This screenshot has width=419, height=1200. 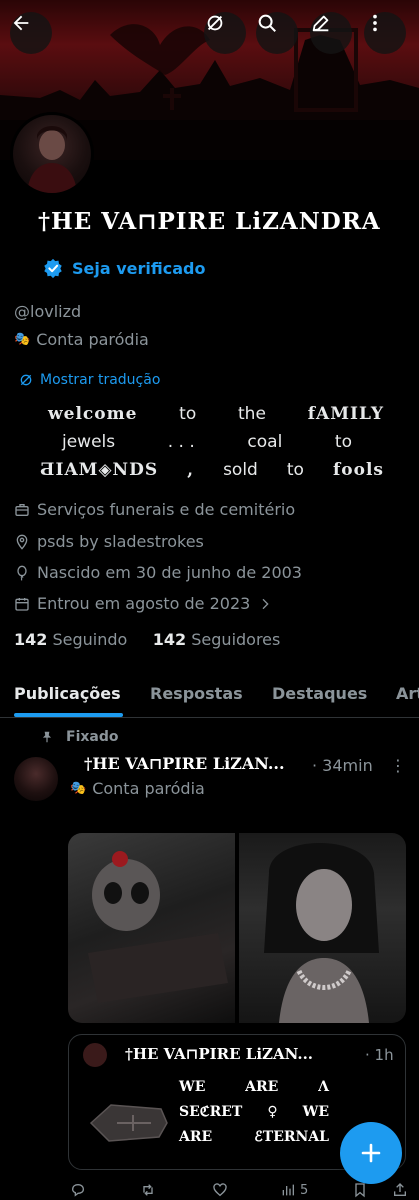 I want to click on translate-icon, so click(x=215, y=23).